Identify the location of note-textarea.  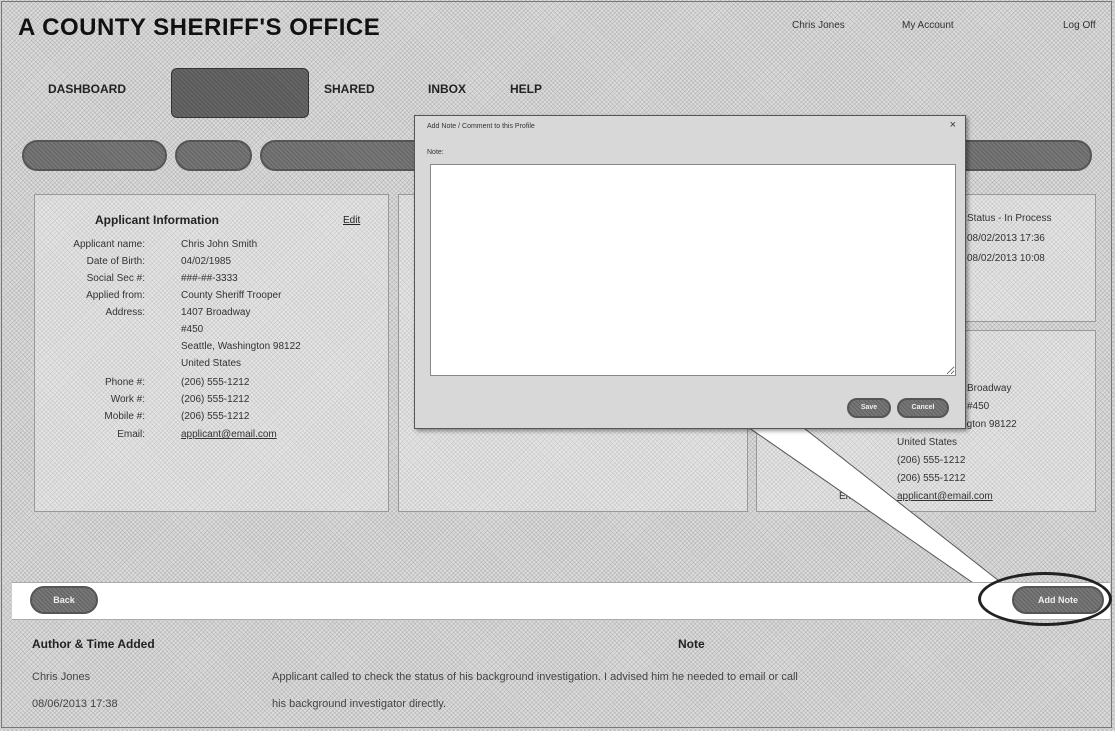
(693, 270).